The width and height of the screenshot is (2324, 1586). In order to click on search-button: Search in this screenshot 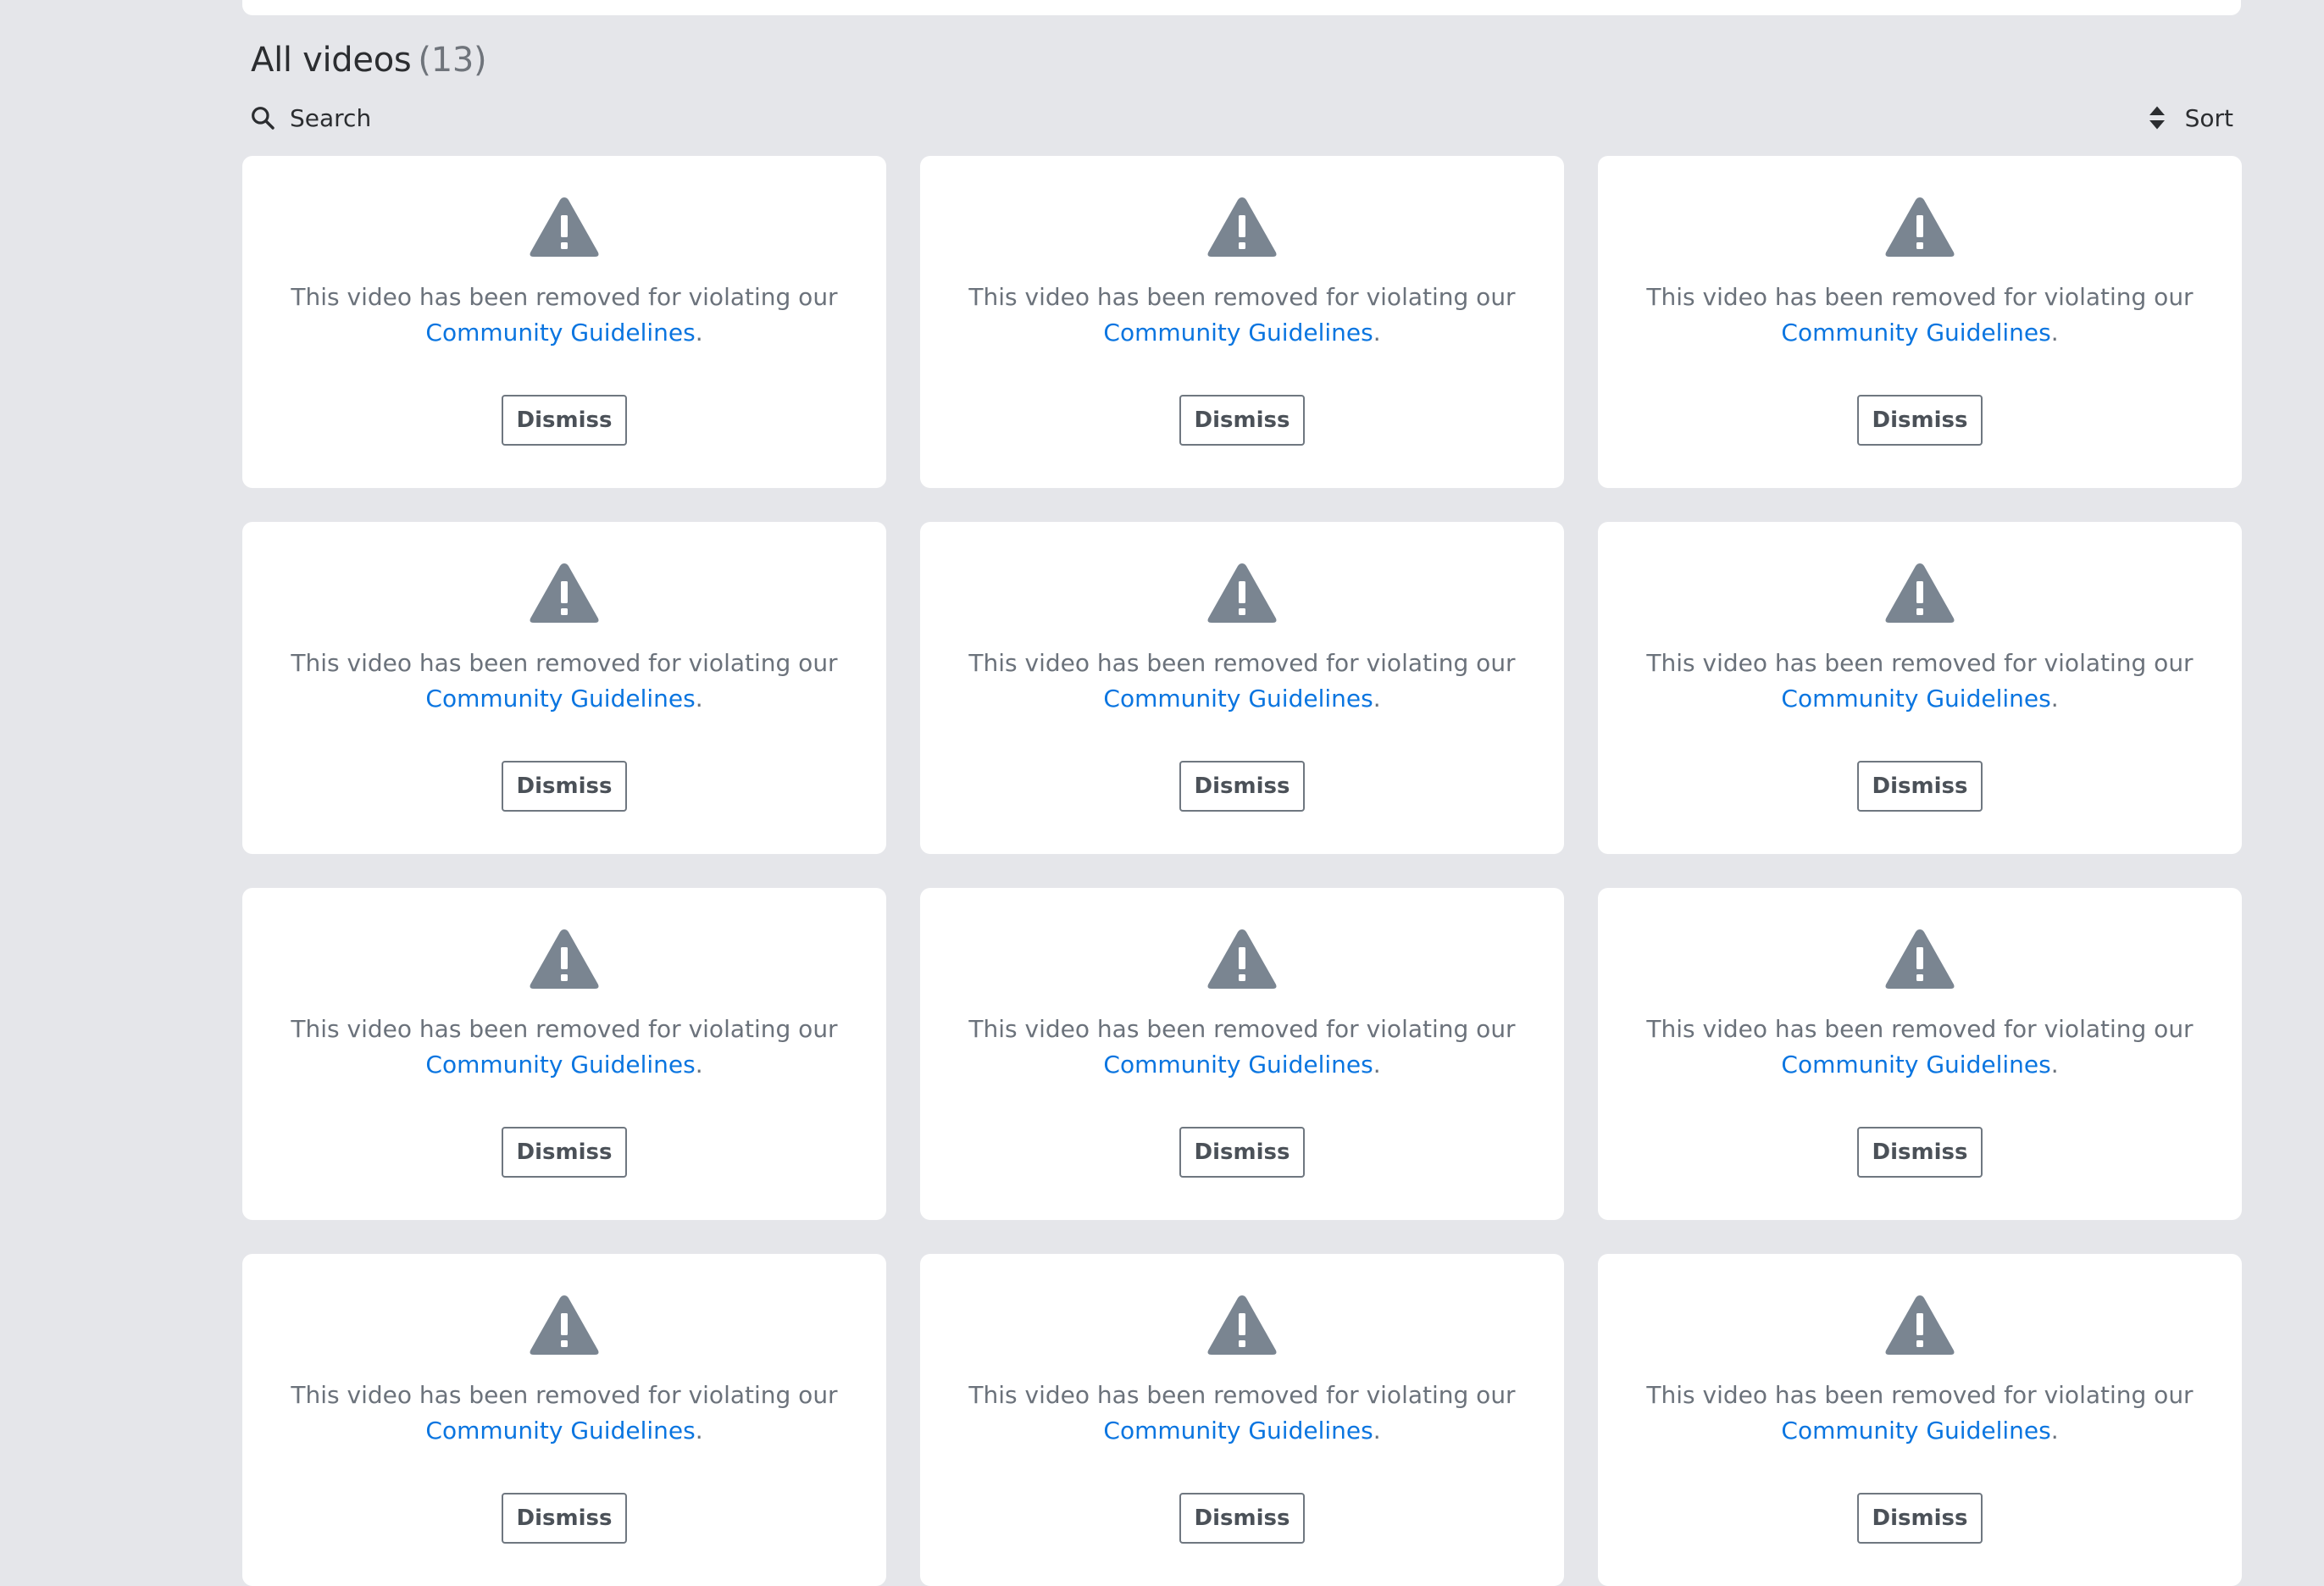, I will do `click(310, 118)`.